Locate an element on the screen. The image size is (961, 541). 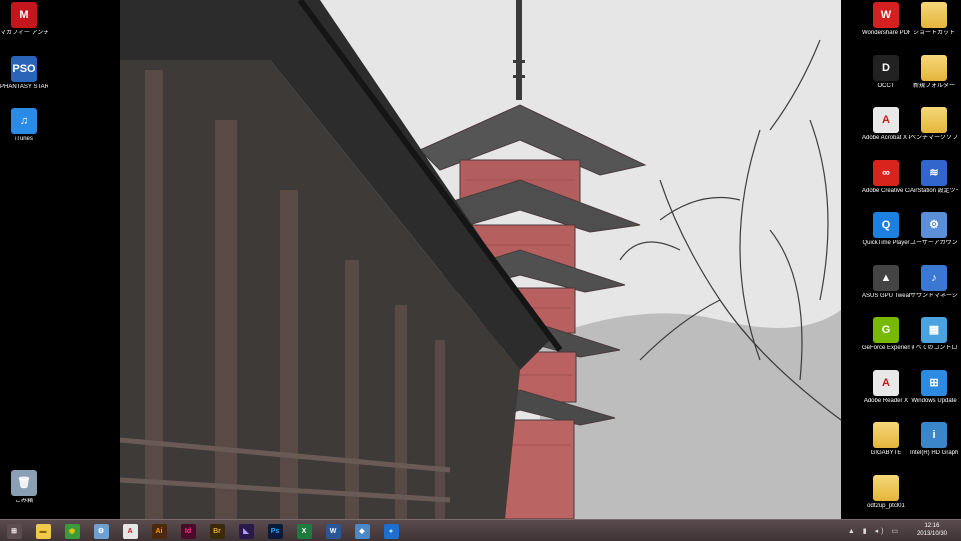
desktop-airstation-icon: ≋AirStation 設定ツール is located at coordinates (934, 177).